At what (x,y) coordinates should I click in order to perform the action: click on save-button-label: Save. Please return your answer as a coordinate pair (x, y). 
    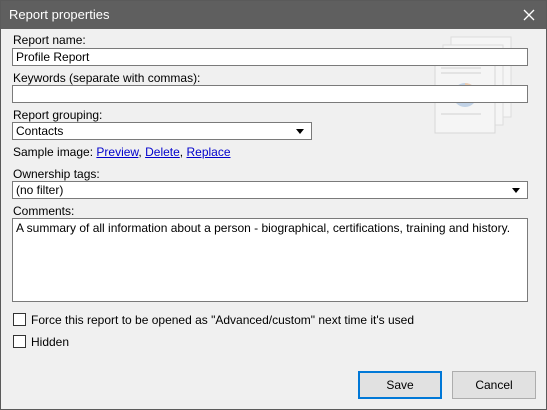
    Looking at the image, I should click on (400, 385).